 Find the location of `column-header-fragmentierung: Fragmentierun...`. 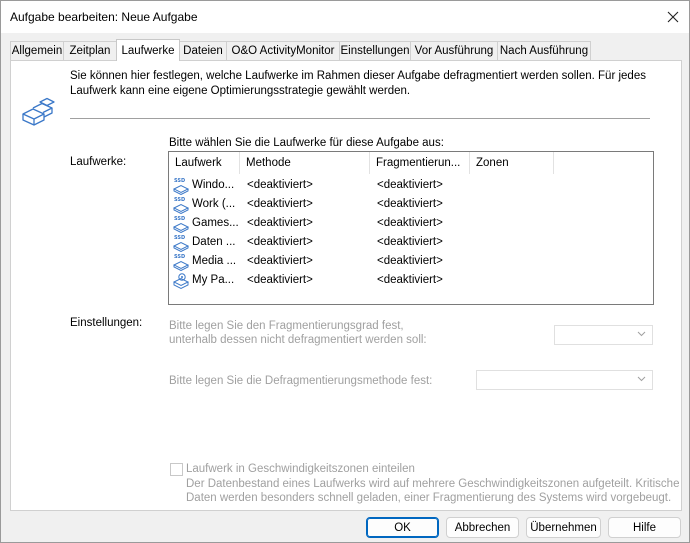

column-header-fragmentierung: Fragmentierun... is located at coordinates (420, 163).